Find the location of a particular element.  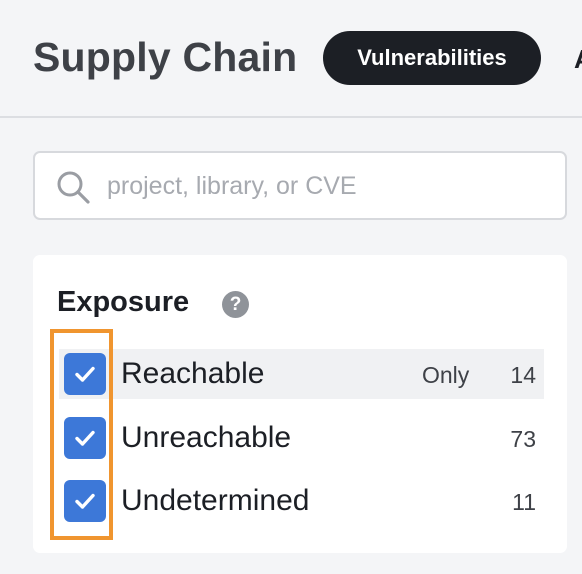

search-icon is located at coordinates (73, 187).